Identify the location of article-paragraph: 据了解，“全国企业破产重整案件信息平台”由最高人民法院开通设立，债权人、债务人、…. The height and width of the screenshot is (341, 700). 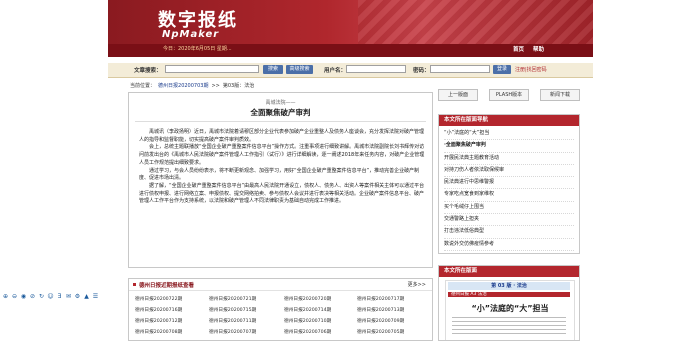
(282, 193).